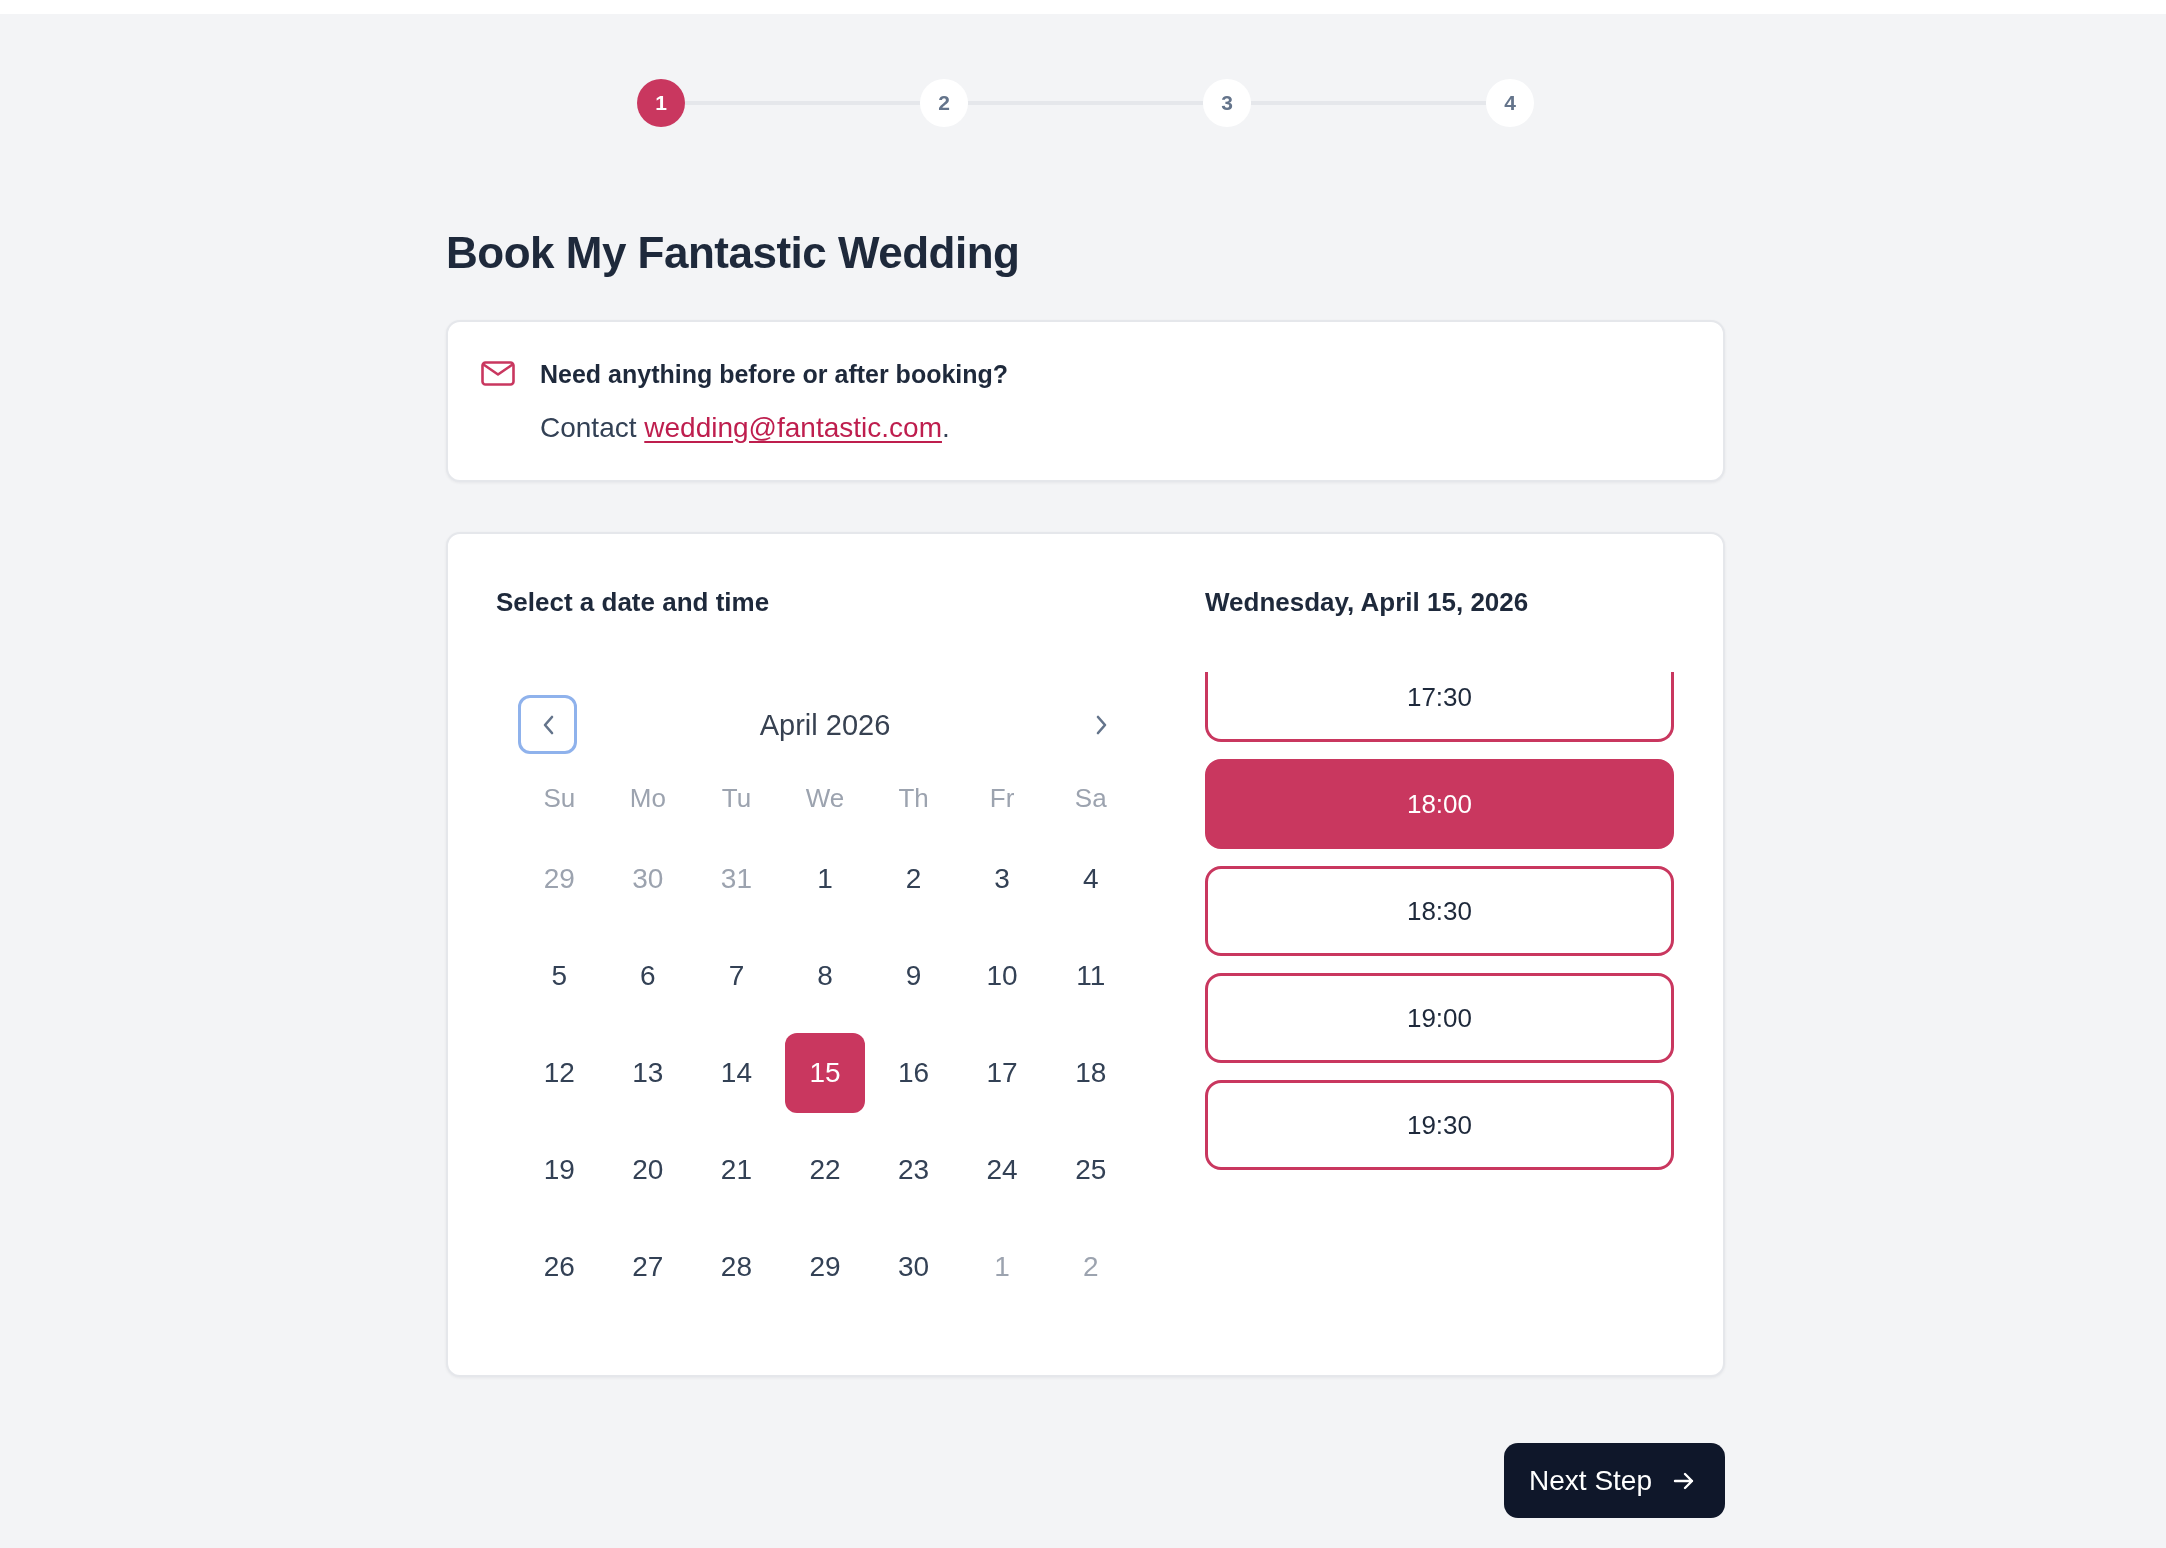  Describe the element at coordinates (647, 1169) in the screenshot. I see `calendar-day: 20` at that location.